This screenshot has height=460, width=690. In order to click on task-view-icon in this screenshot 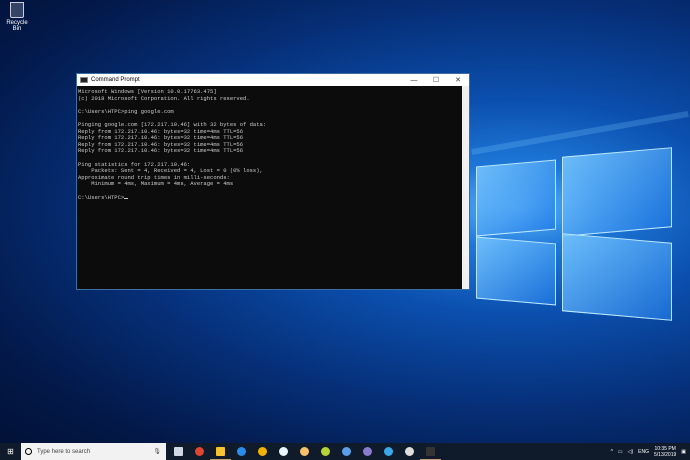, I will do `click(178, 451)`.